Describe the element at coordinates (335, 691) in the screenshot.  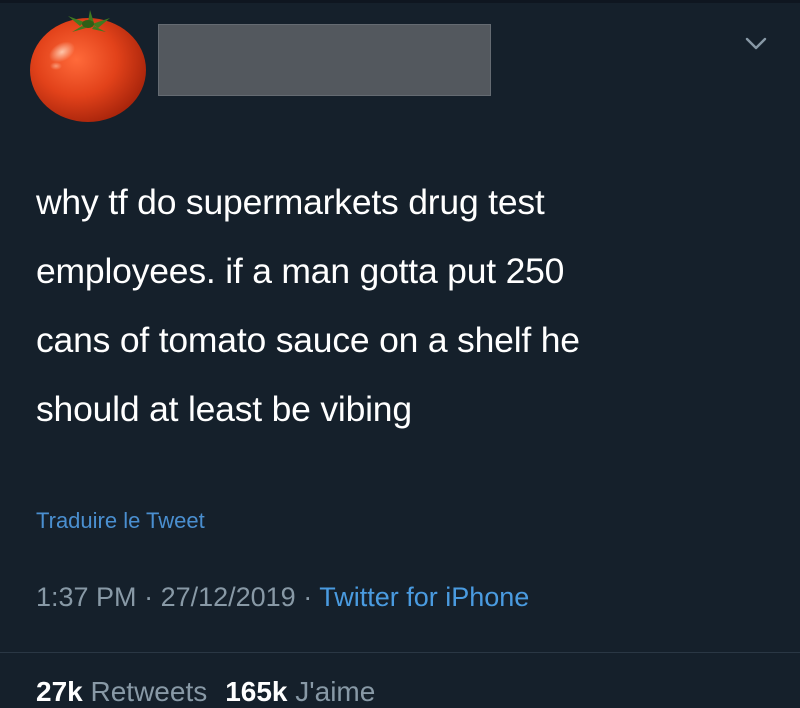
I see `likes-label: J'aime` at that location.